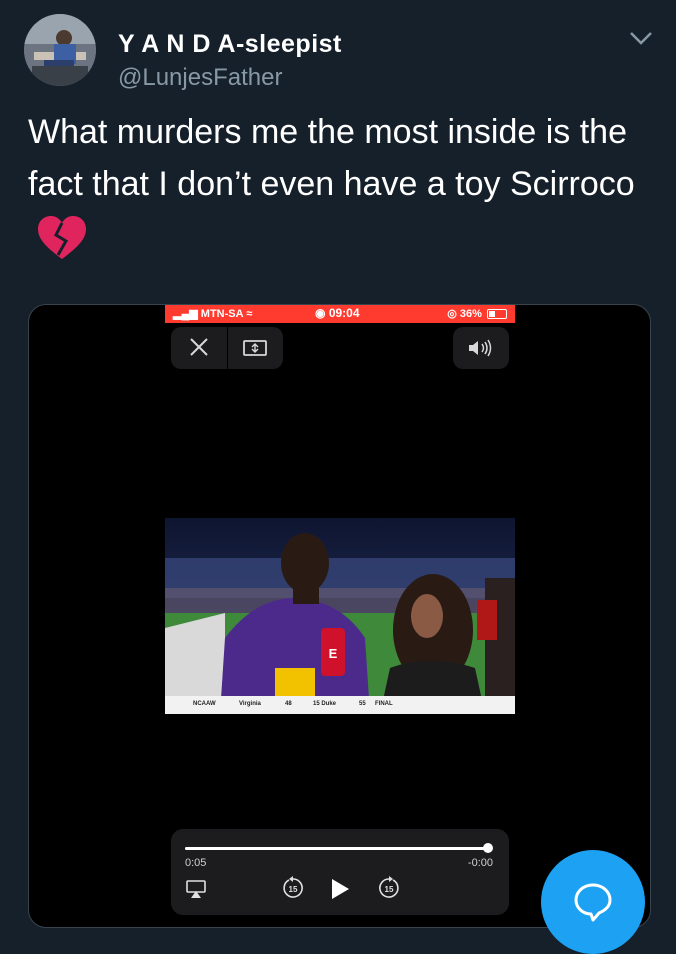 The width and height of the screenshot is (676, 954). What do you see at coordinates (230, 44) in the screenshot?
I see `display-name: Y A N D A-sleepist` at bounding box center [230, 44].